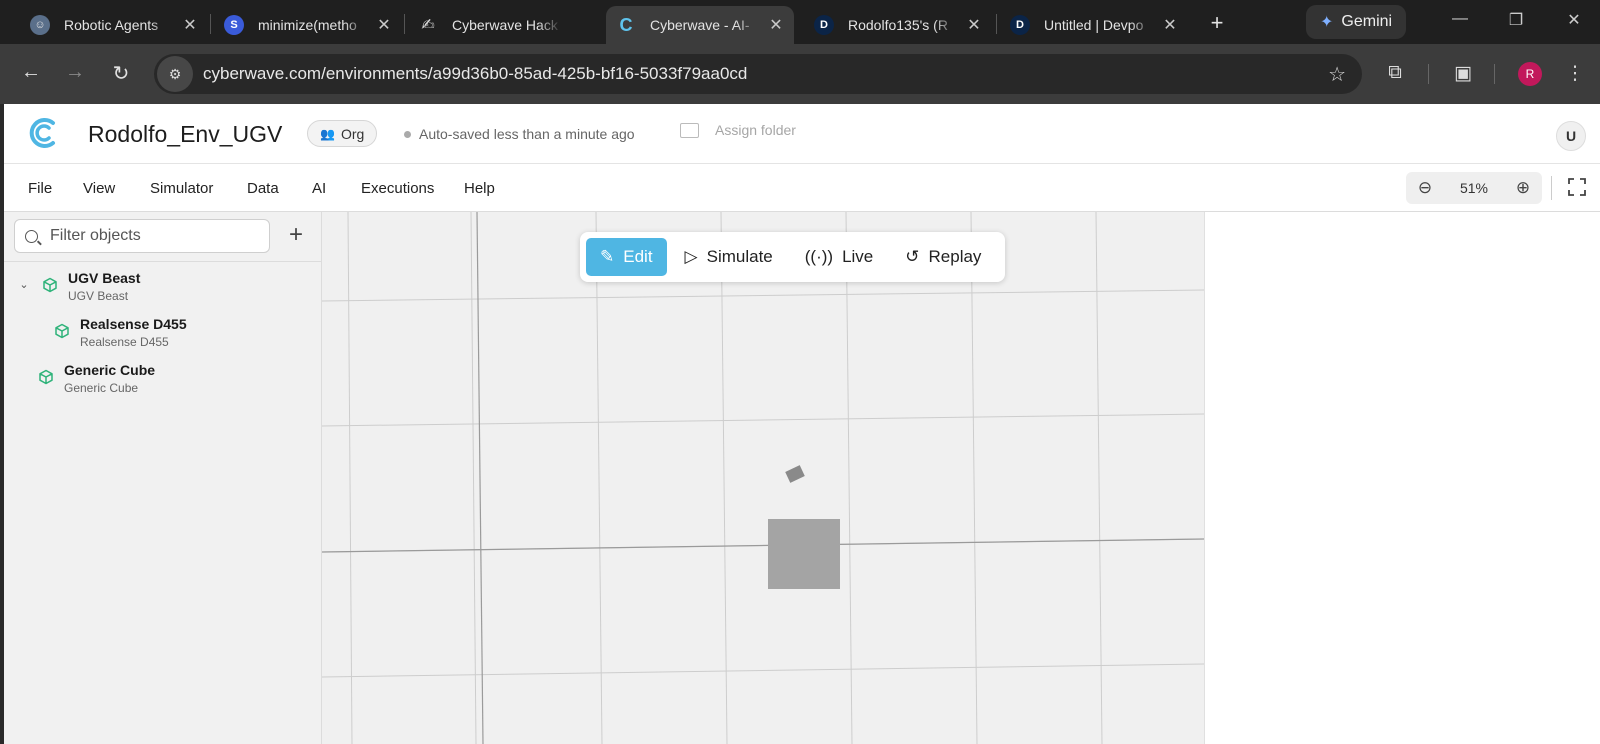  I want to click on menu-view: View, so click(99, 188).